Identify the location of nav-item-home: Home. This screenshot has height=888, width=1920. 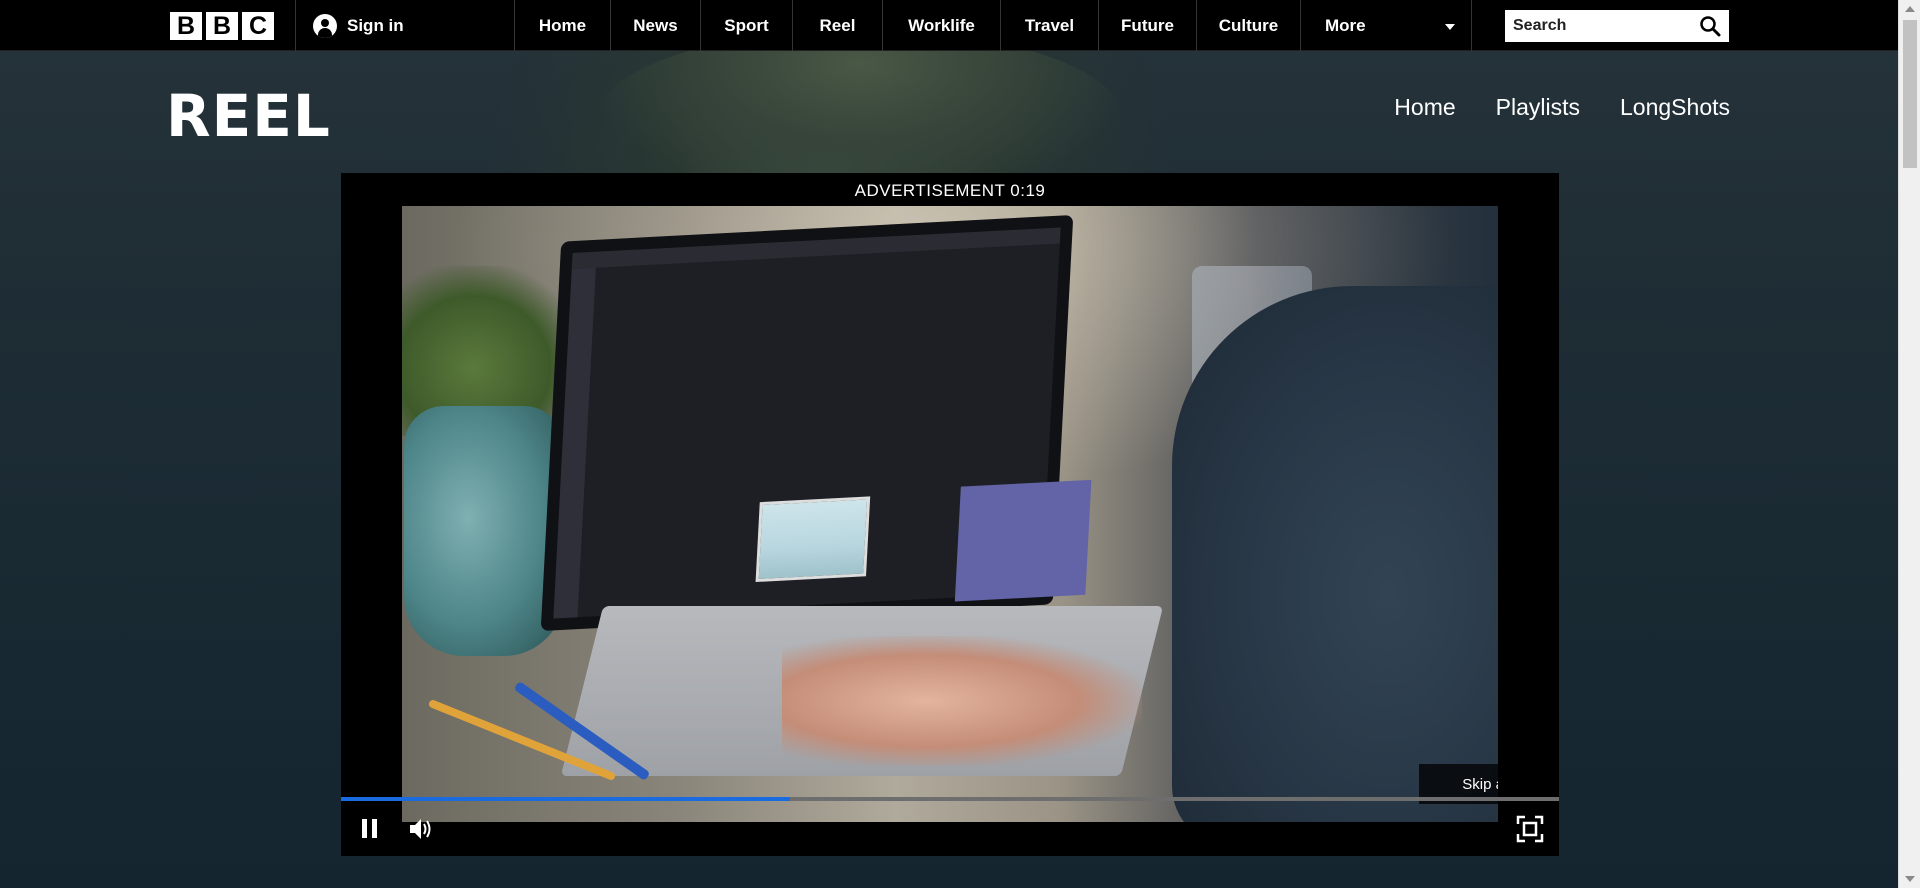
(562, 25).